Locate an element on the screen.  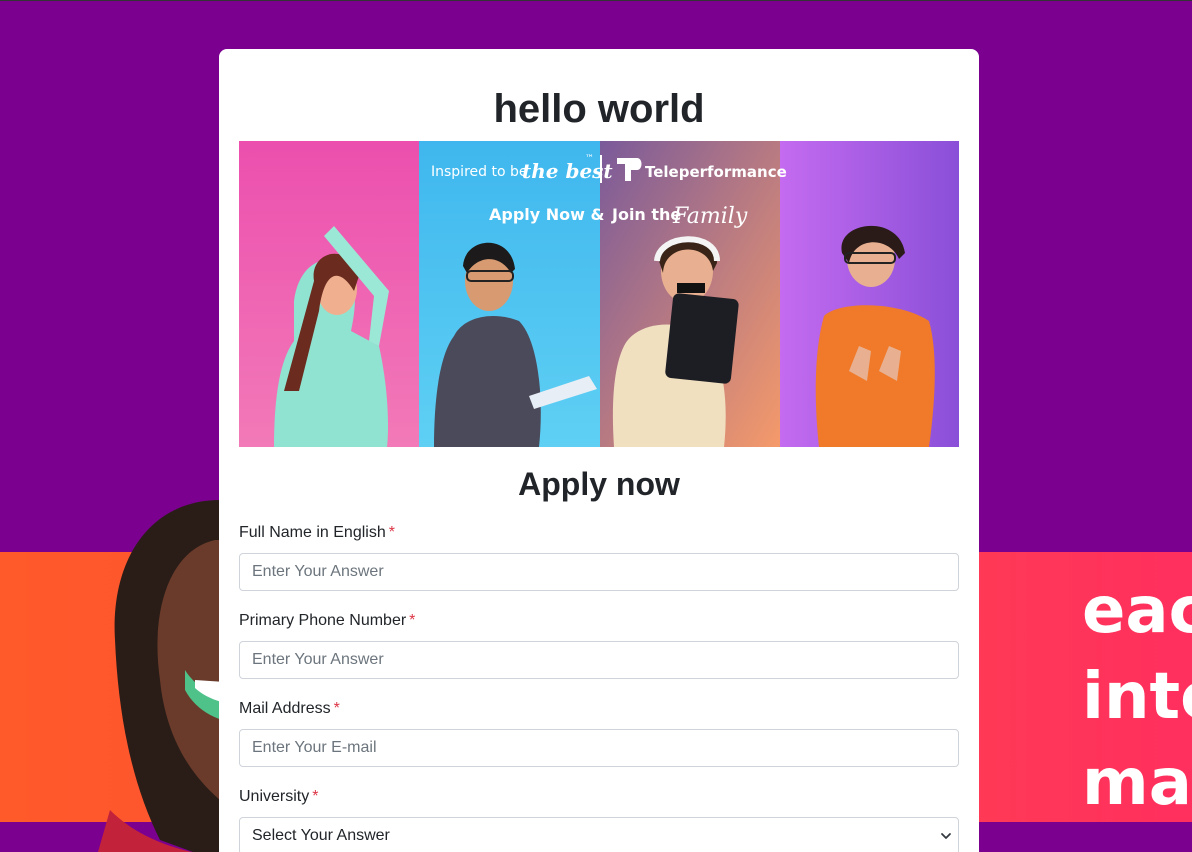
page-title: hello world is located at coordinates (599, 109).